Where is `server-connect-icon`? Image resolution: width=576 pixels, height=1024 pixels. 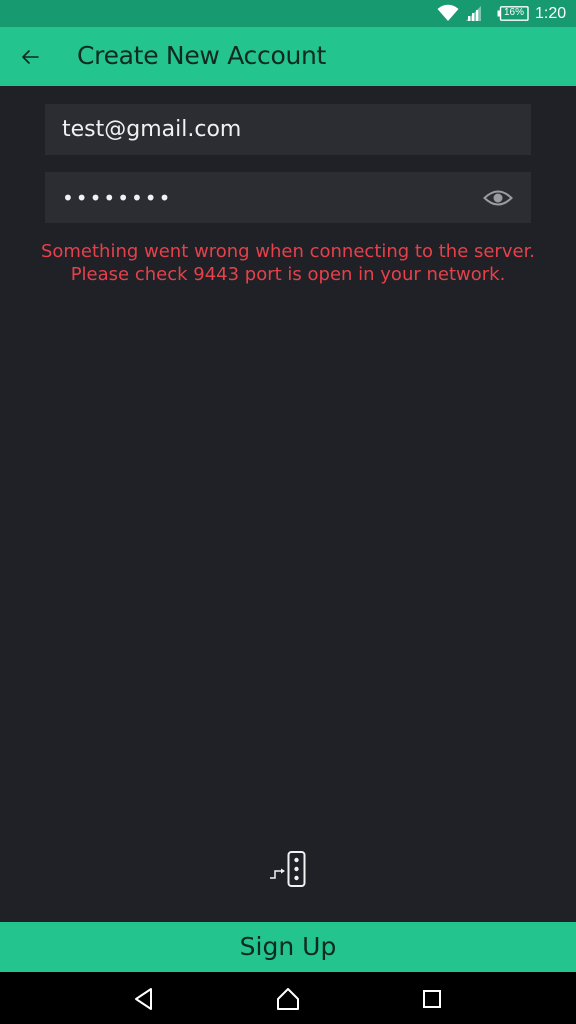 server-connect-icon is located at coordinates (288, 869).